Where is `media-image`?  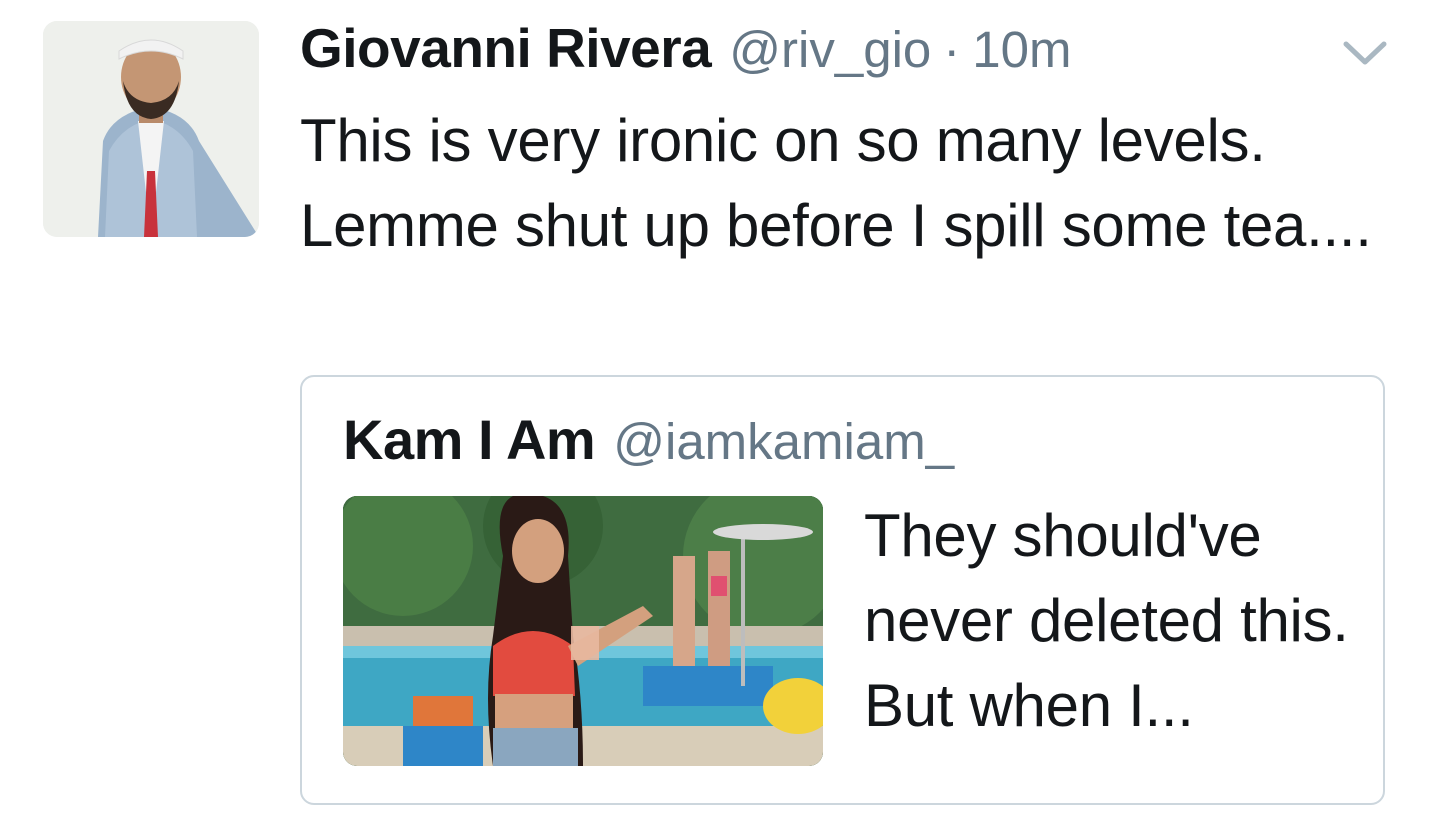
media-image is located at coordinates (583, 631).